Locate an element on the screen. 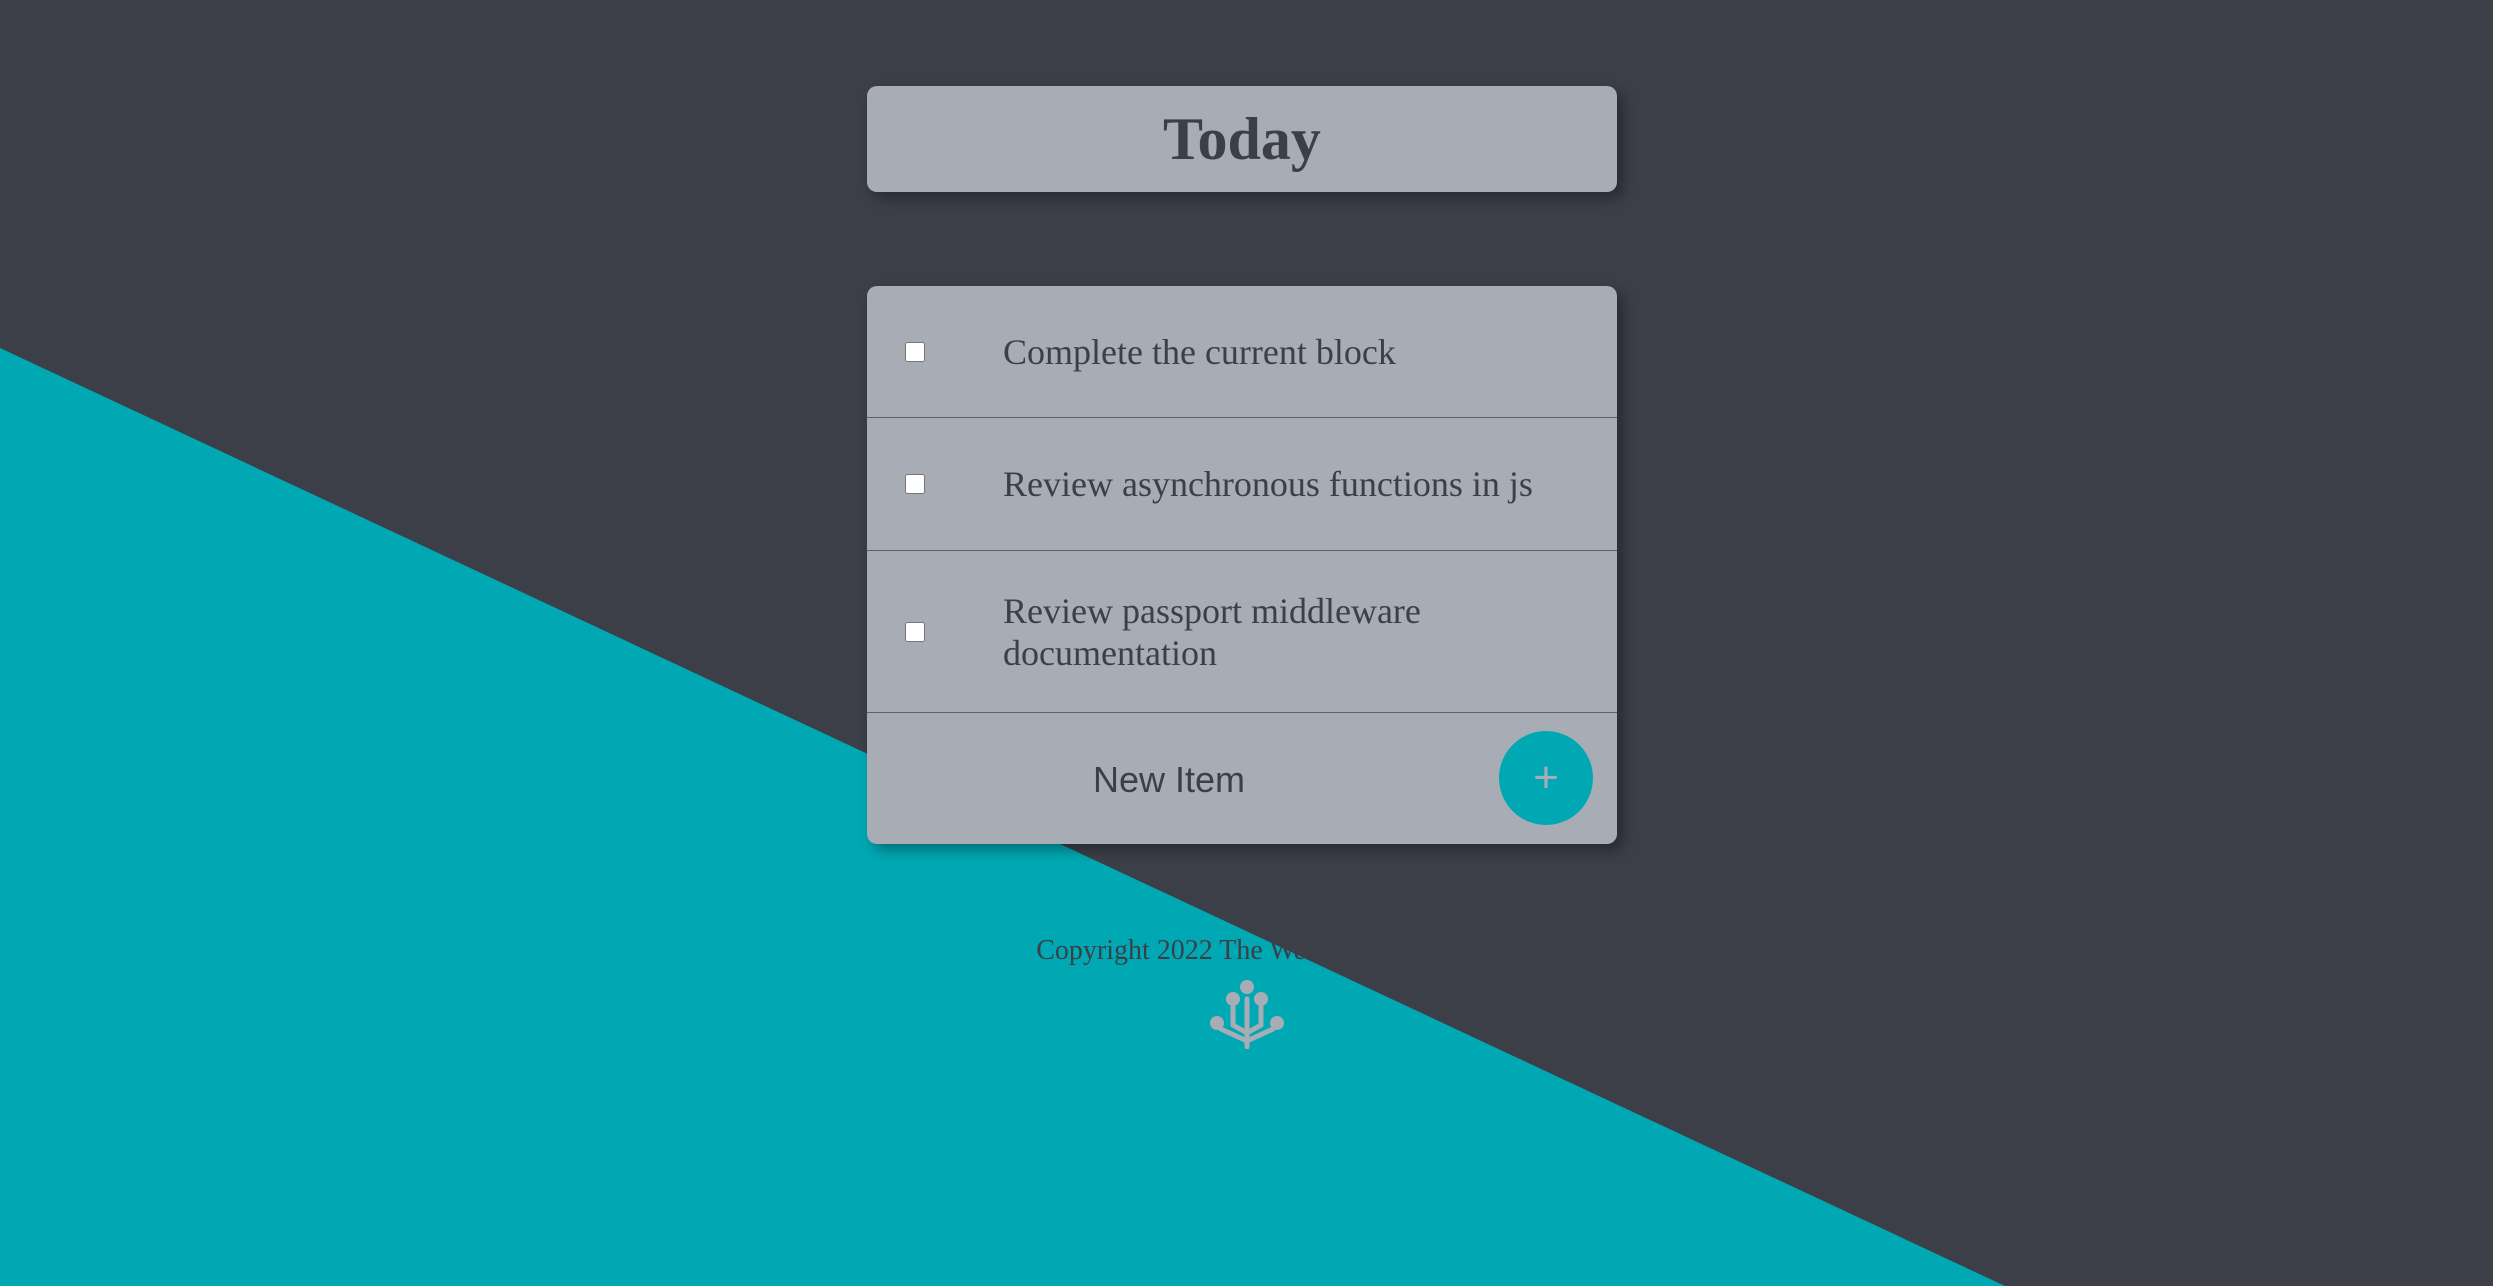 The height and width of the screenshot is (1286, 2493). list-item: Review passport middleware documentation is located at coordinates (1242, 632).